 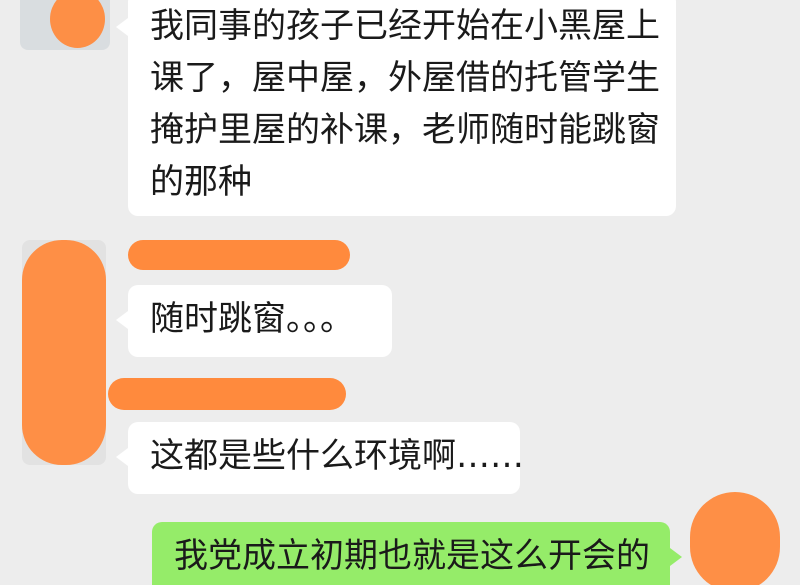 I want to click on message-bubble-outgoing: 我党成立初期也就是这么开会的, so click(x=417, y=553).